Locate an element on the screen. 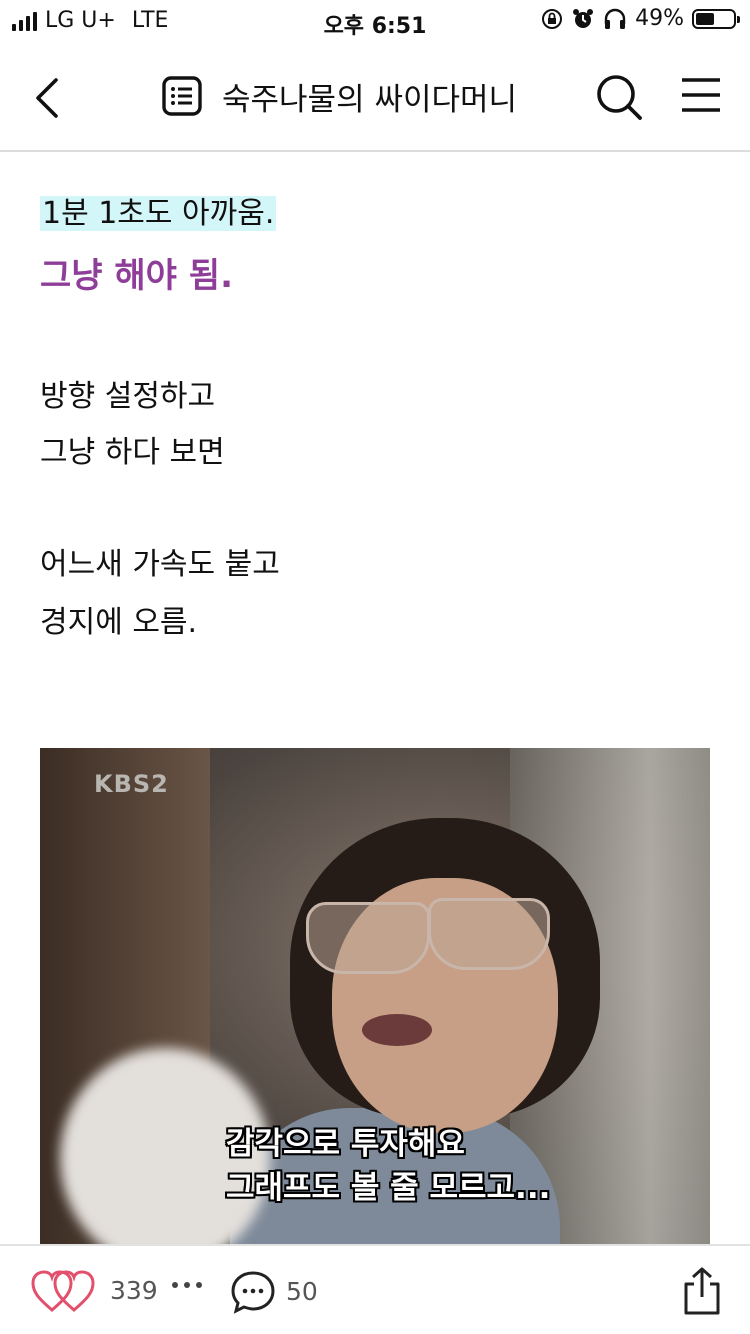 The width and height of the screenshot is (750, 1334). image-subtitle-line1: 감각으로 투자해요 is located at coordinates (345, 1144).